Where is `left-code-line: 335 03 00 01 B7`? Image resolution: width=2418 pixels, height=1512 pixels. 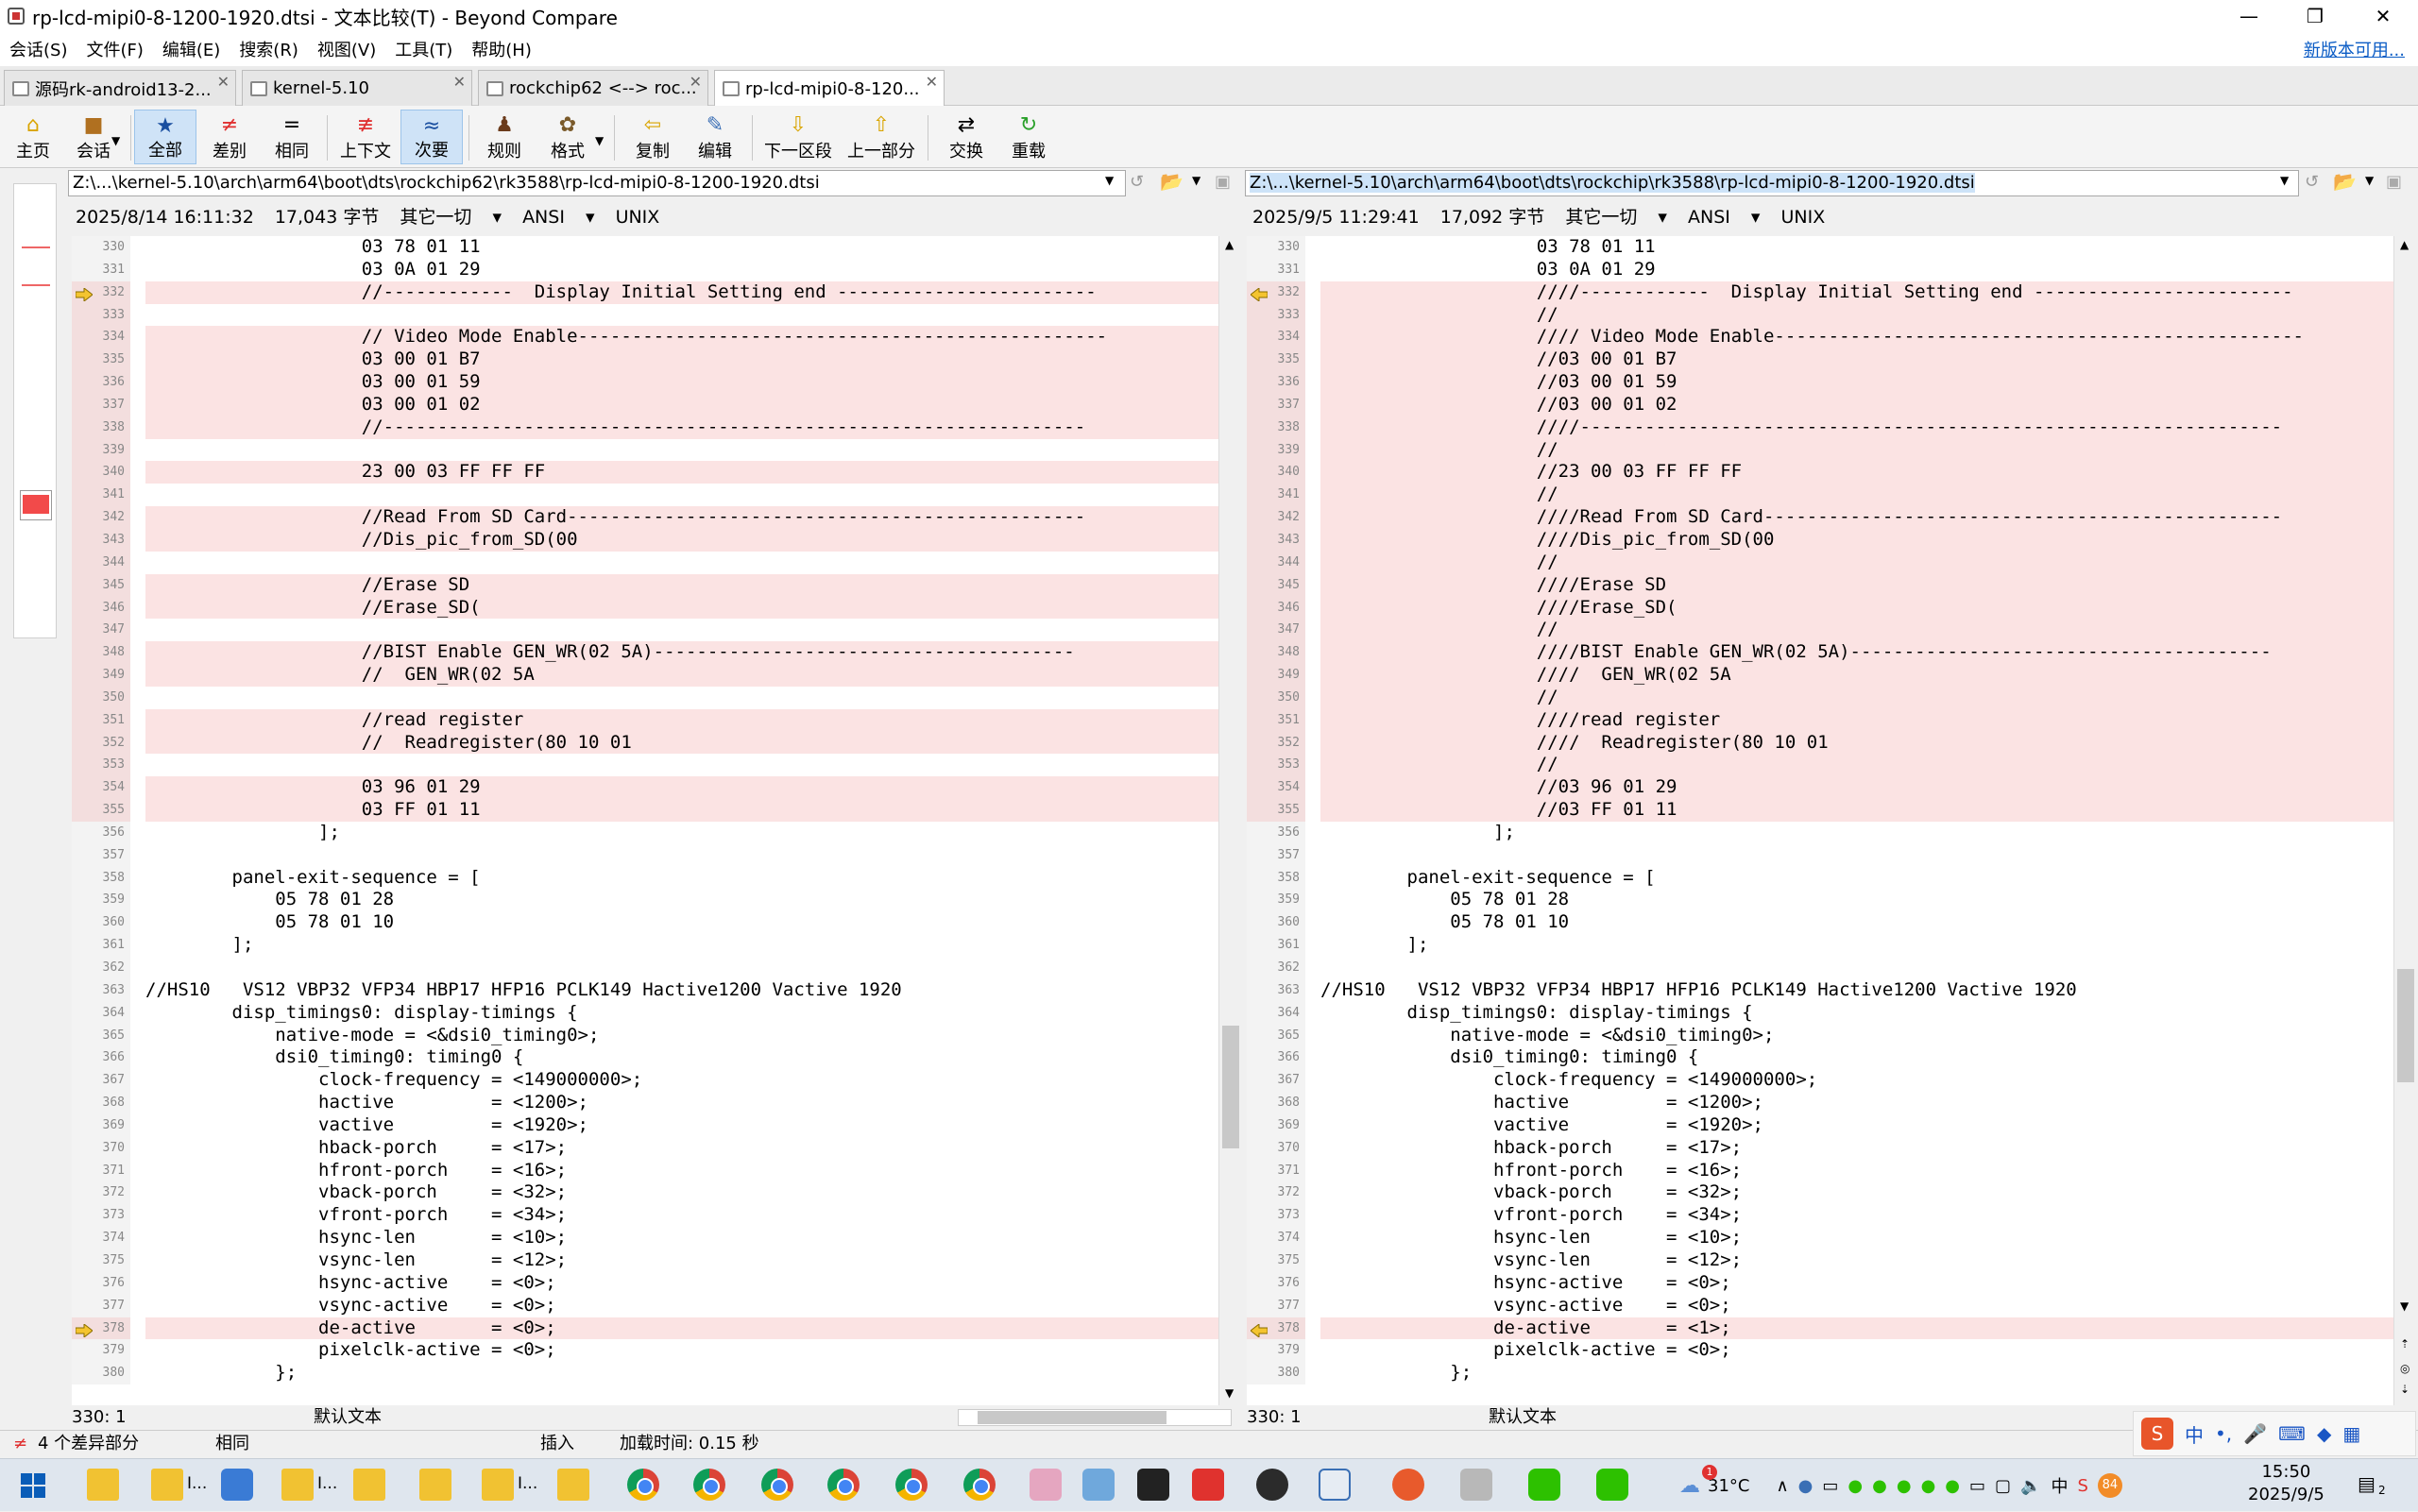
left-code-line: 335 03 00 01 B7 is located at coordinates (645, 360).